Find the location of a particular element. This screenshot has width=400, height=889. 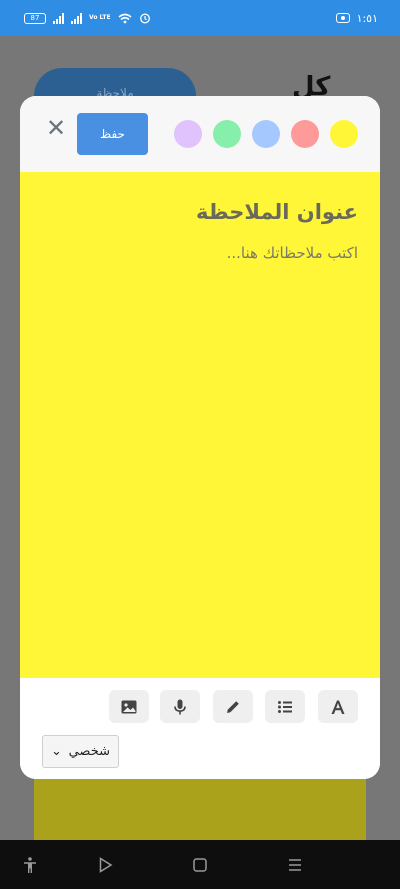

list-icon is located at coordinates (285, 706).